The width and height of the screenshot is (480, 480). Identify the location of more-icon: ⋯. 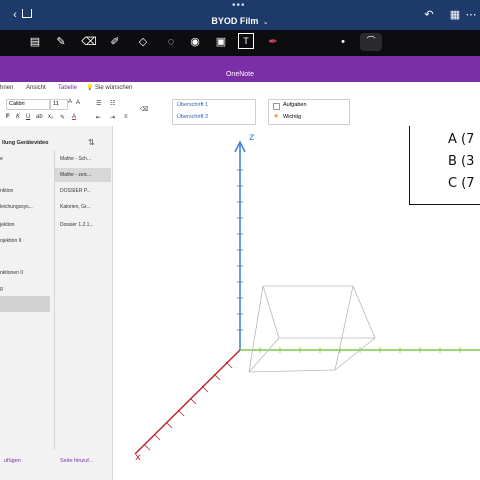
(471, 15).